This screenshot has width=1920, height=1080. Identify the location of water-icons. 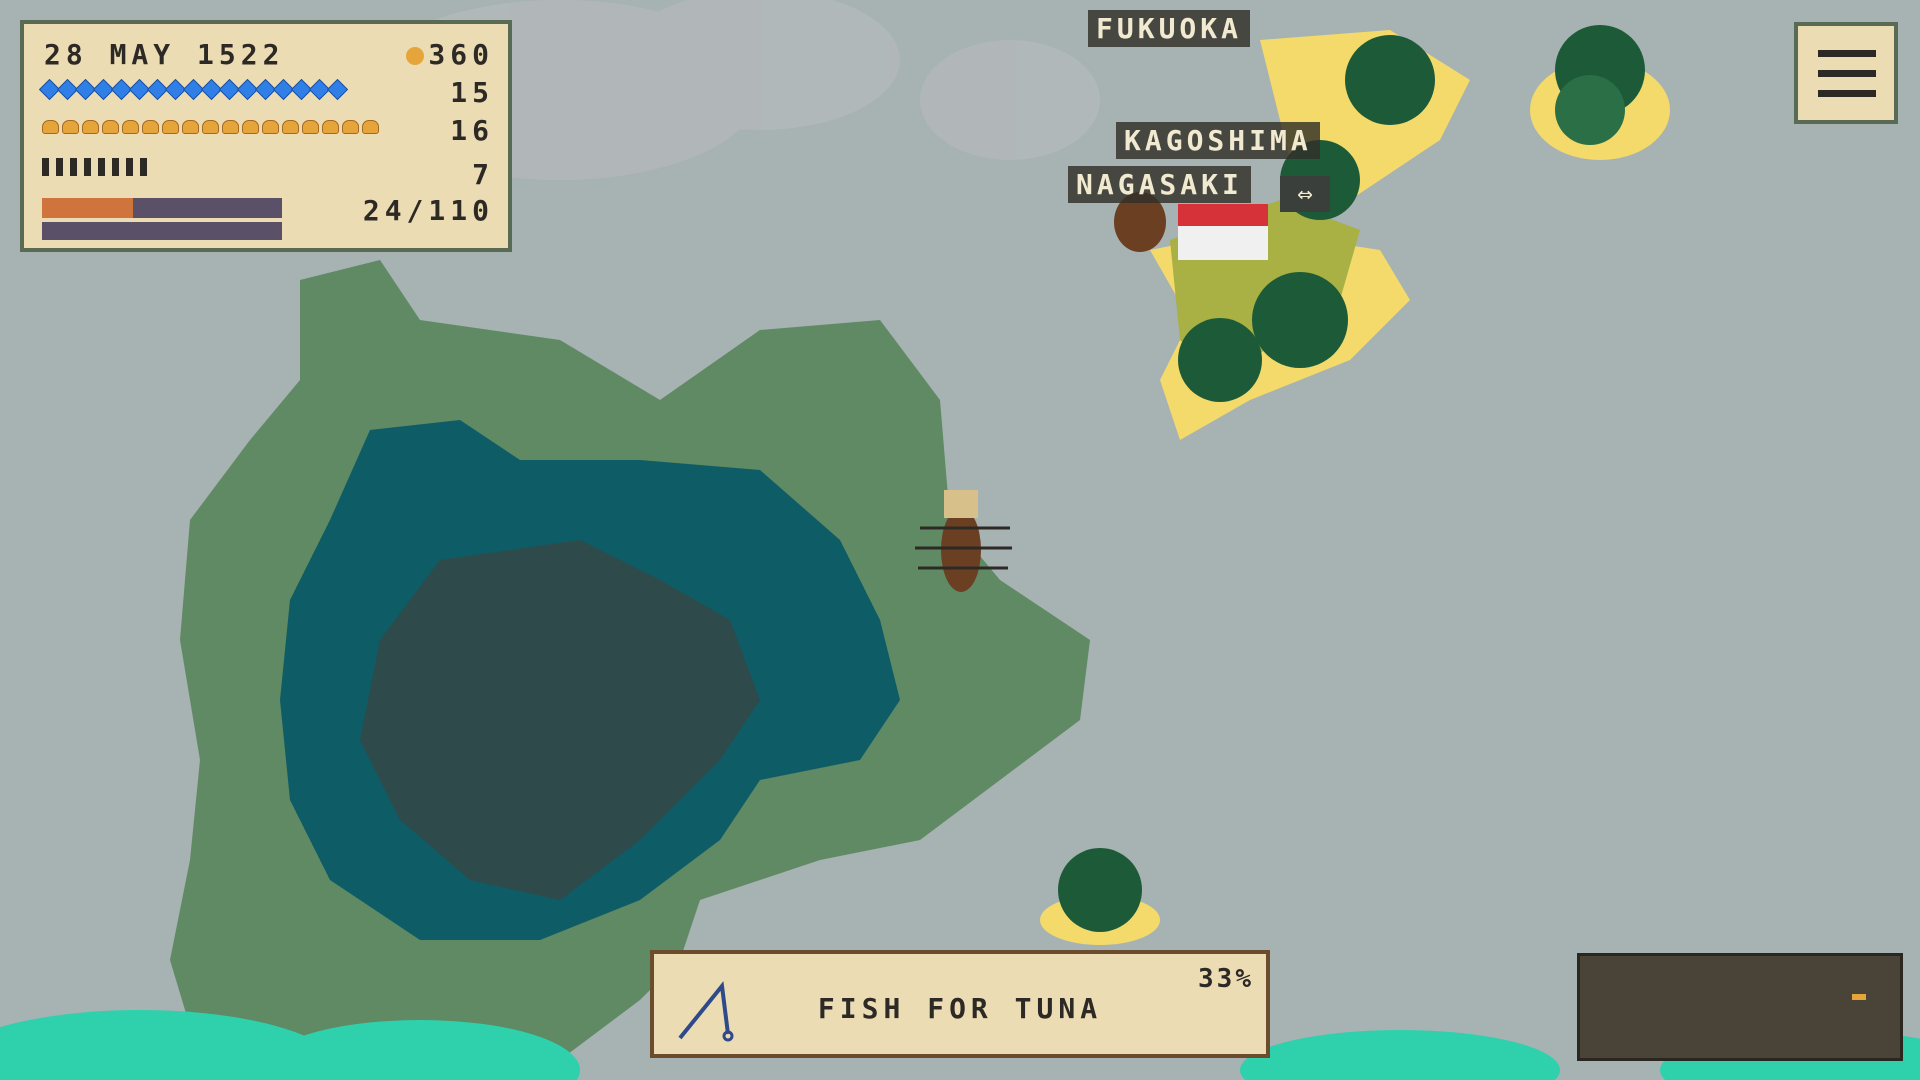
(193, 89).